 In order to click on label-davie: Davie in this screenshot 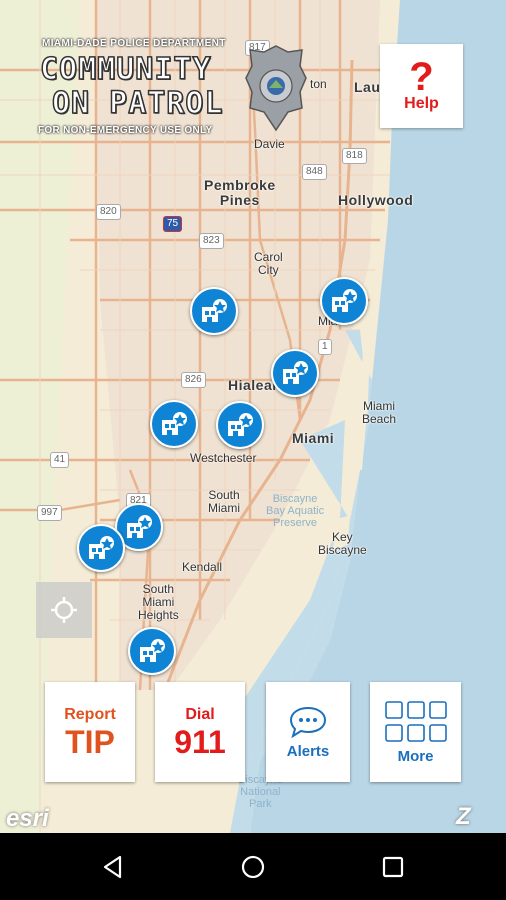, I will do `click(269, 144)`.